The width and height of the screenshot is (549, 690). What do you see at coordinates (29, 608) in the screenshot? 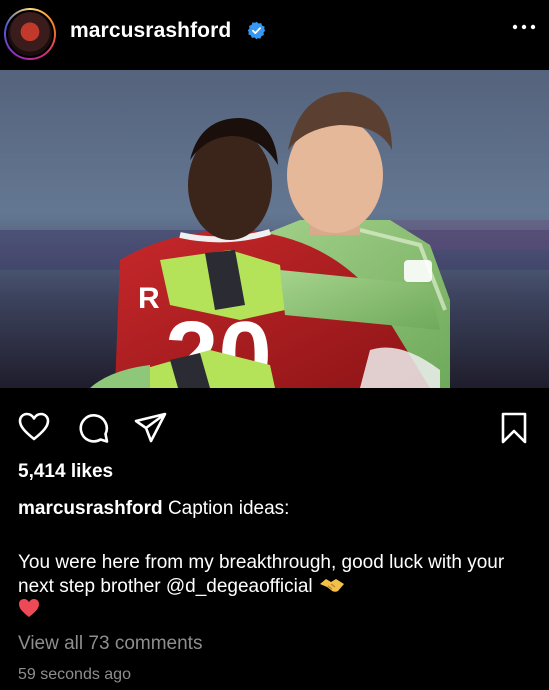
I see `red-heart-emoji-icon` at bounding box center [29, 608].